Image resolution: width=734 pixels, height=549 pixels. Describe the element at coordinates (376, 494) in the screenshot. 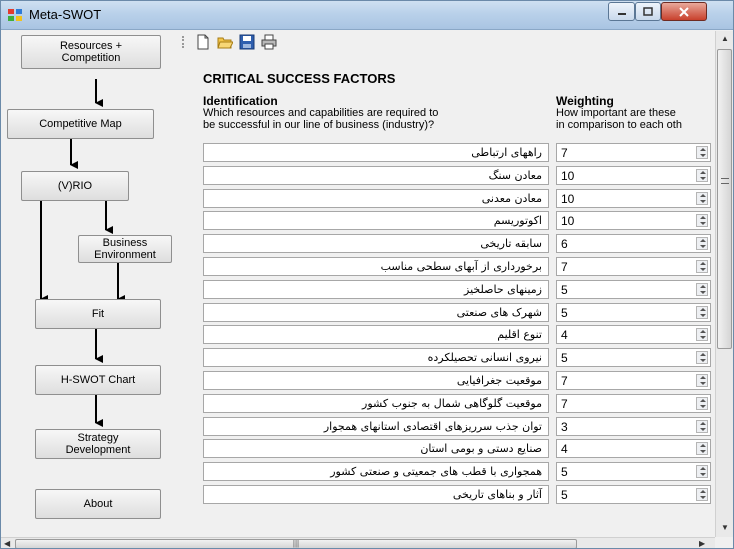

I see `factor-name-input: آثار و بناهای تاریخی` at that location.